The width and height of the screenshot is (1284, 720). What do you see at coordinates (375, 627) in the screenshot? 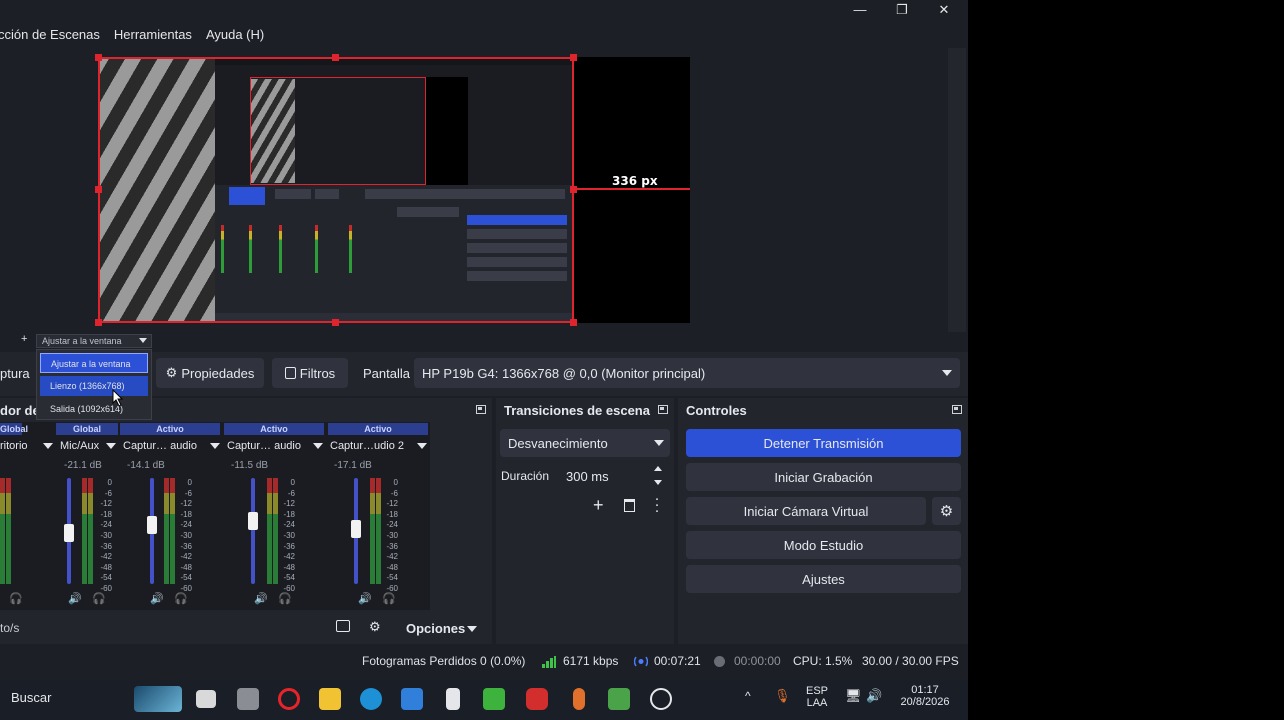
I see `advanced-audio-icon: ⚙` at bounding box center [375, 627].